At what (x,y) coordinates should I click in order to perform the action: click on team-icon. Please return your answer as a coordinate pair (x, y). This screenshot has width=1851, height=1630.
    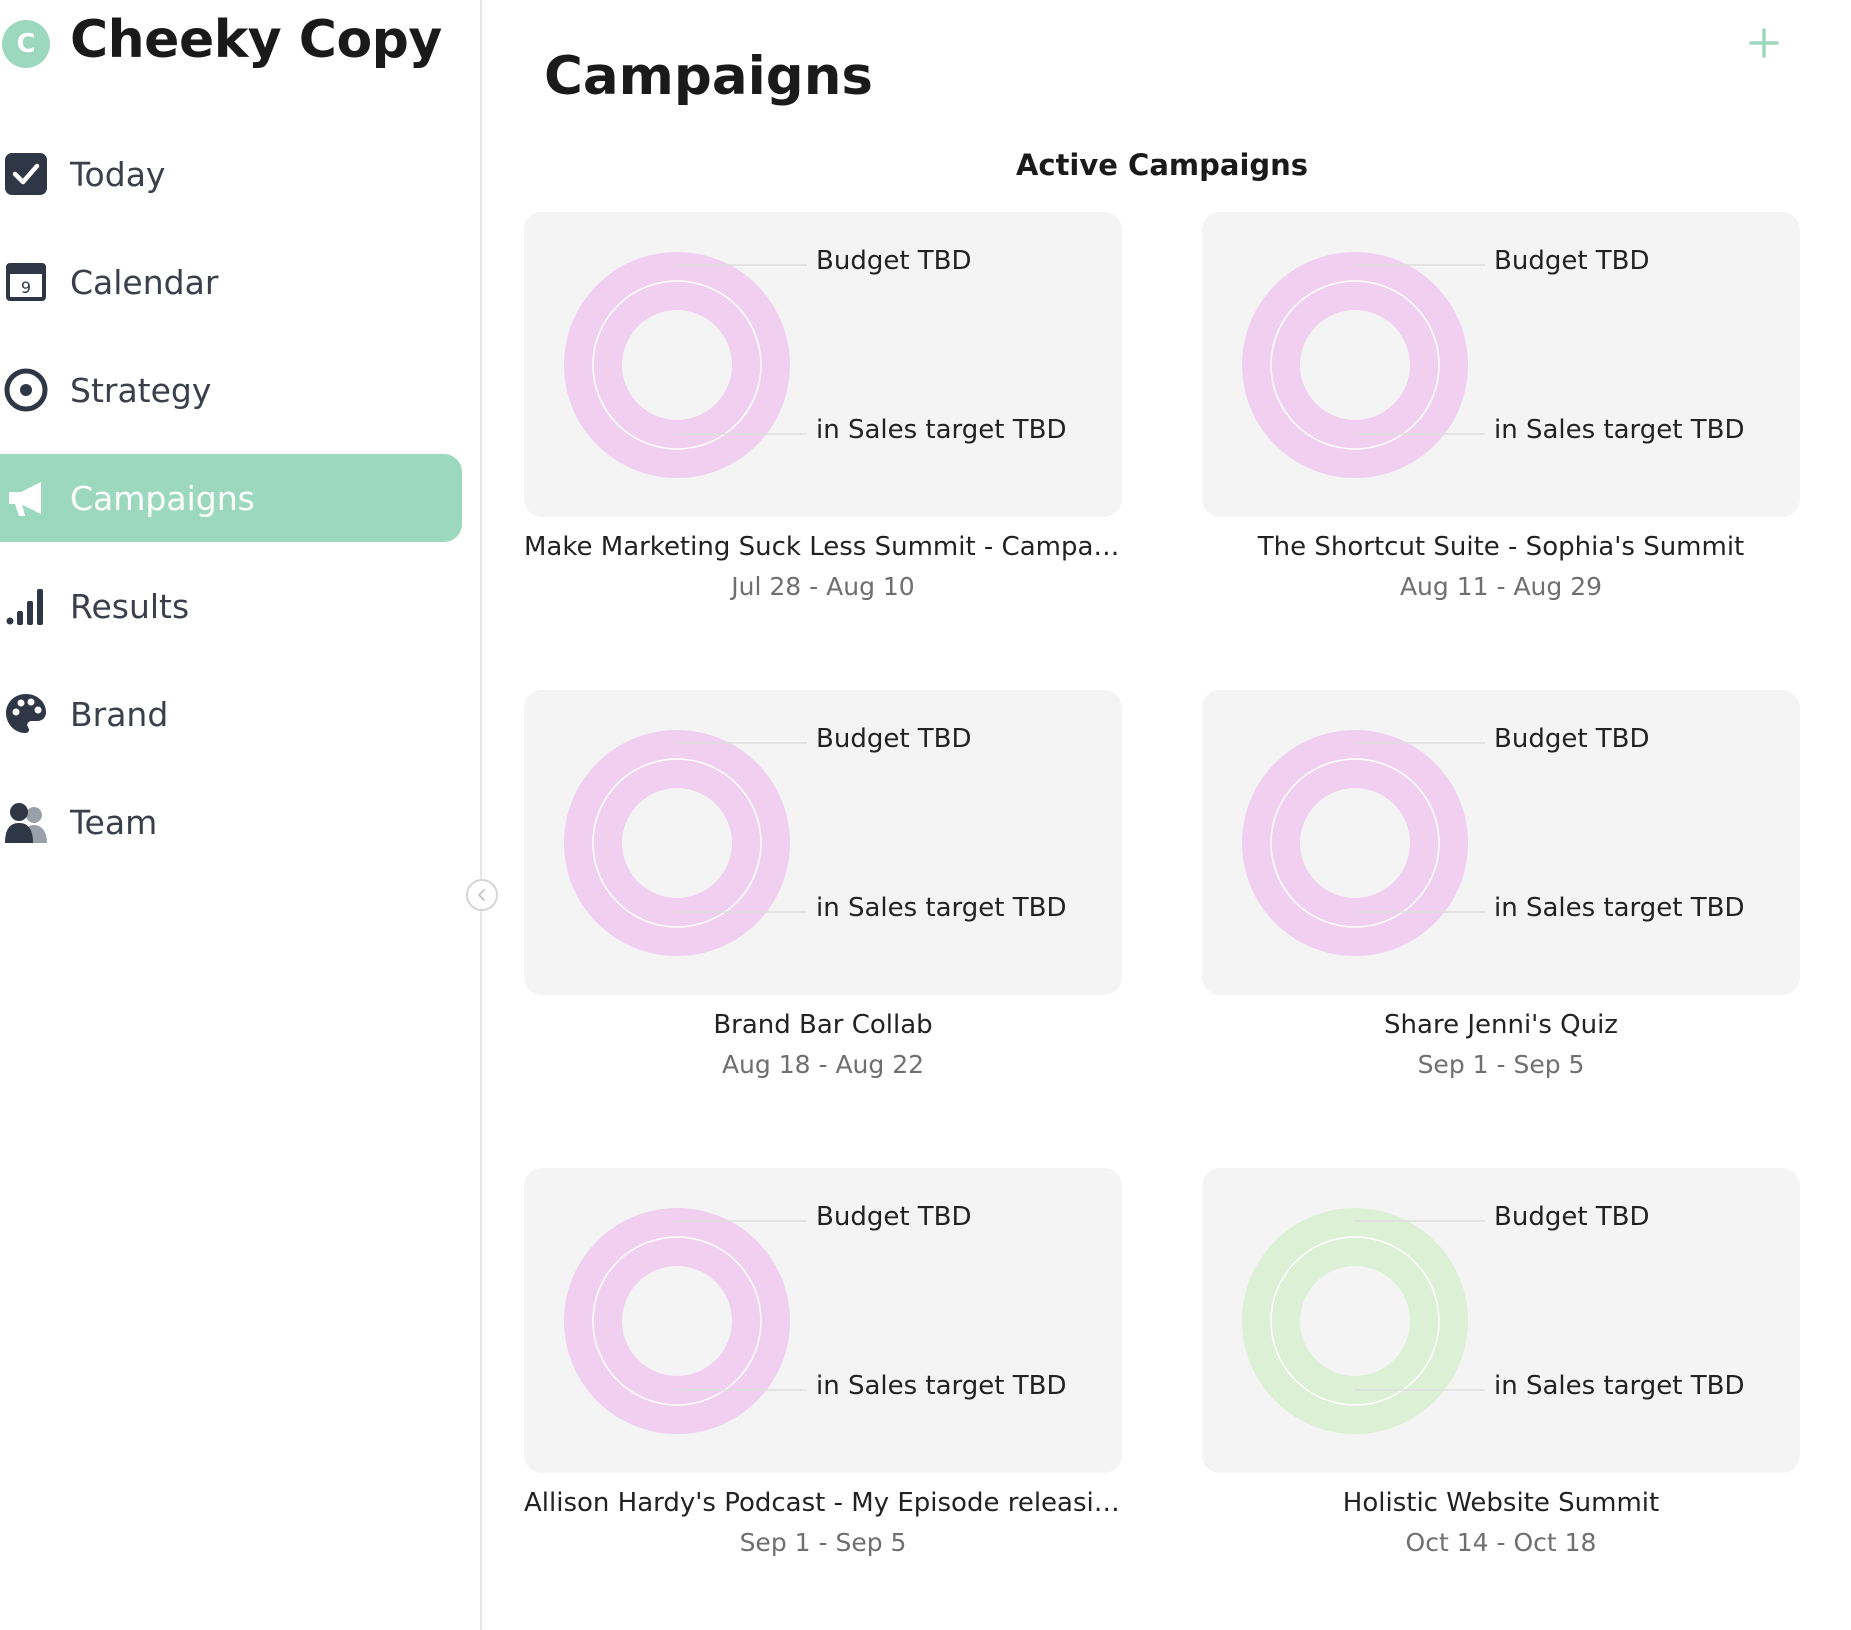
    Looking at the image, I should click on (26, 822).